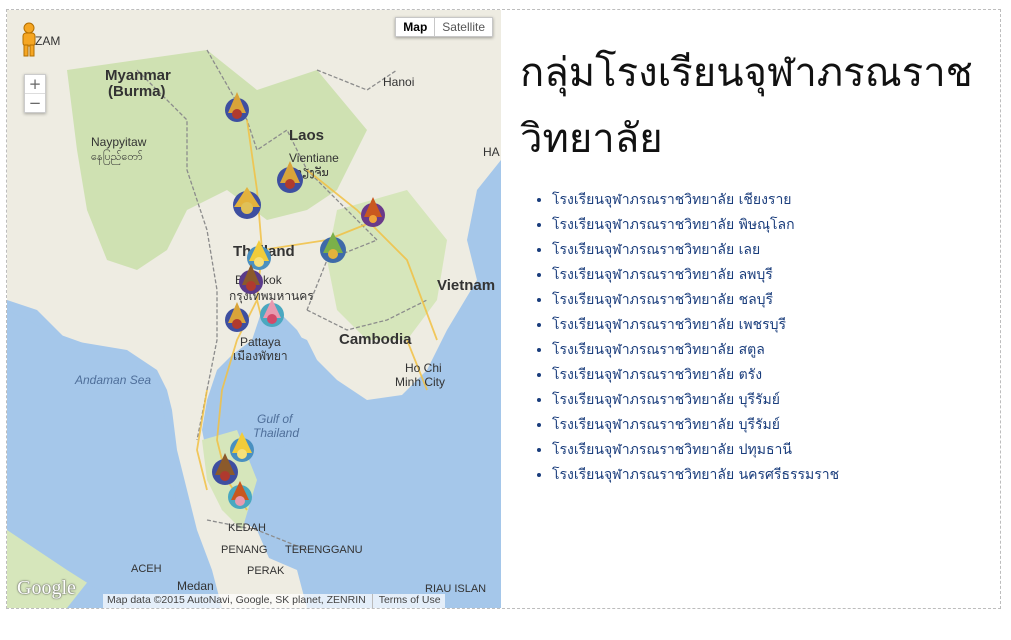 The height and width of the screenshot is (640, 1011). What do you see at coordinates (406, 601) in the screenshot?
I see `terms-of-use-link: Terms of Use` at bounding box center [406, 601].